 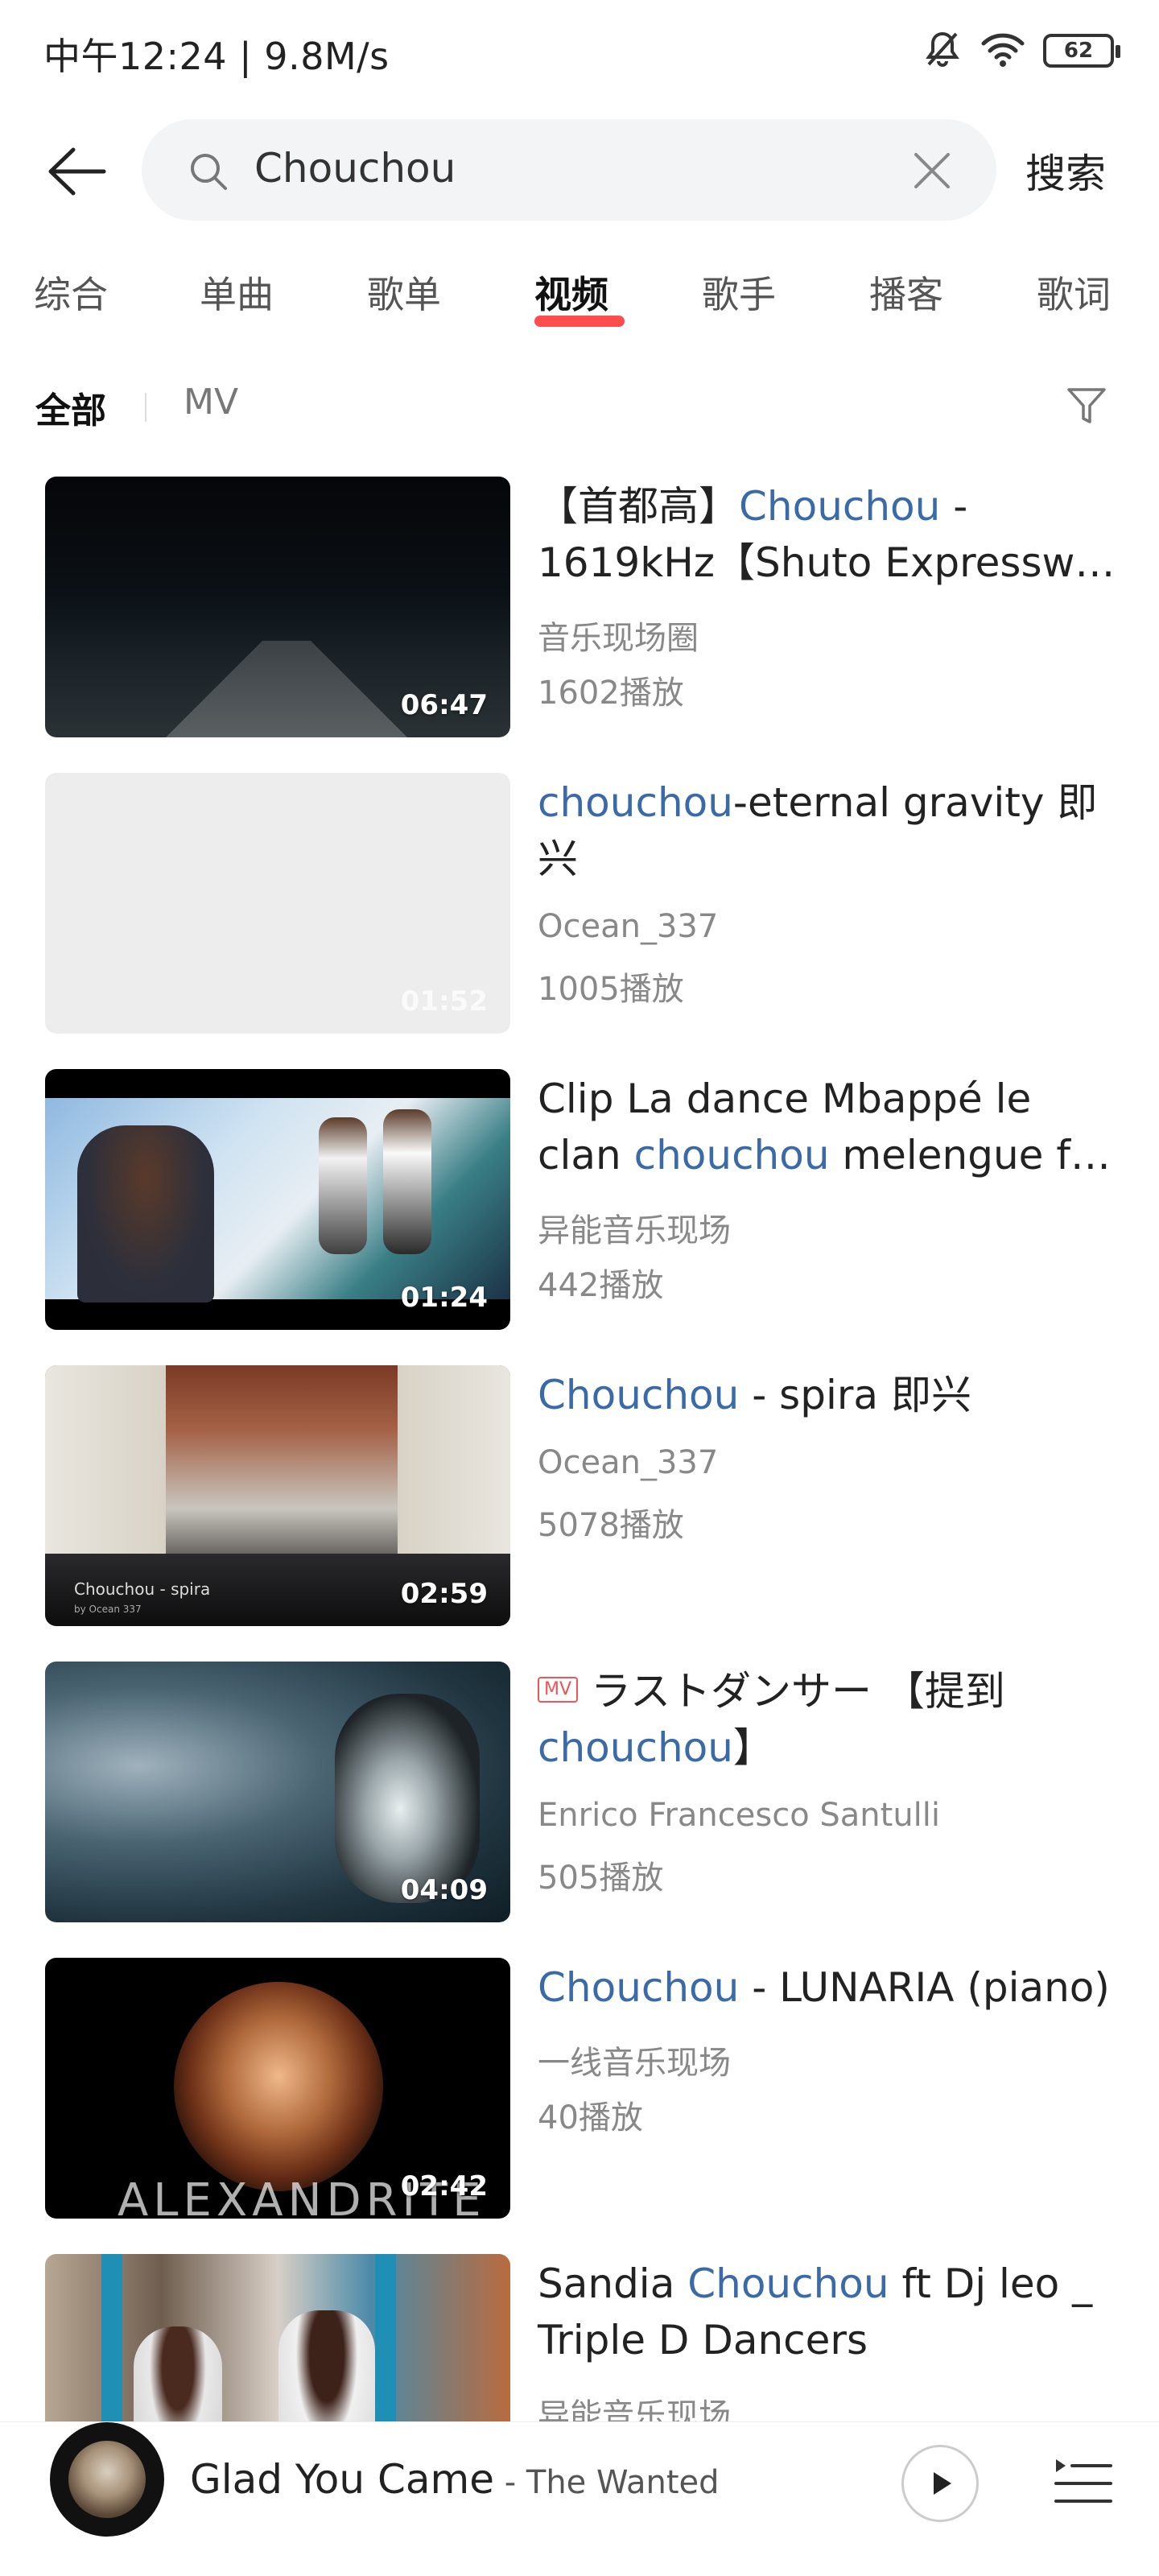 I want to click on battery-level: 62, so click(x=1078, y=51).